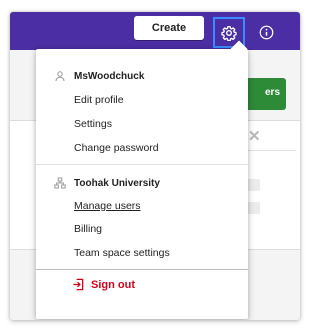 The width and height of the screenshot is (320, 334). What do you see at coordinates (109, 76) in the screenshot?
I see `user-name: MsWoodchuck` at bounding box center [109, 76].